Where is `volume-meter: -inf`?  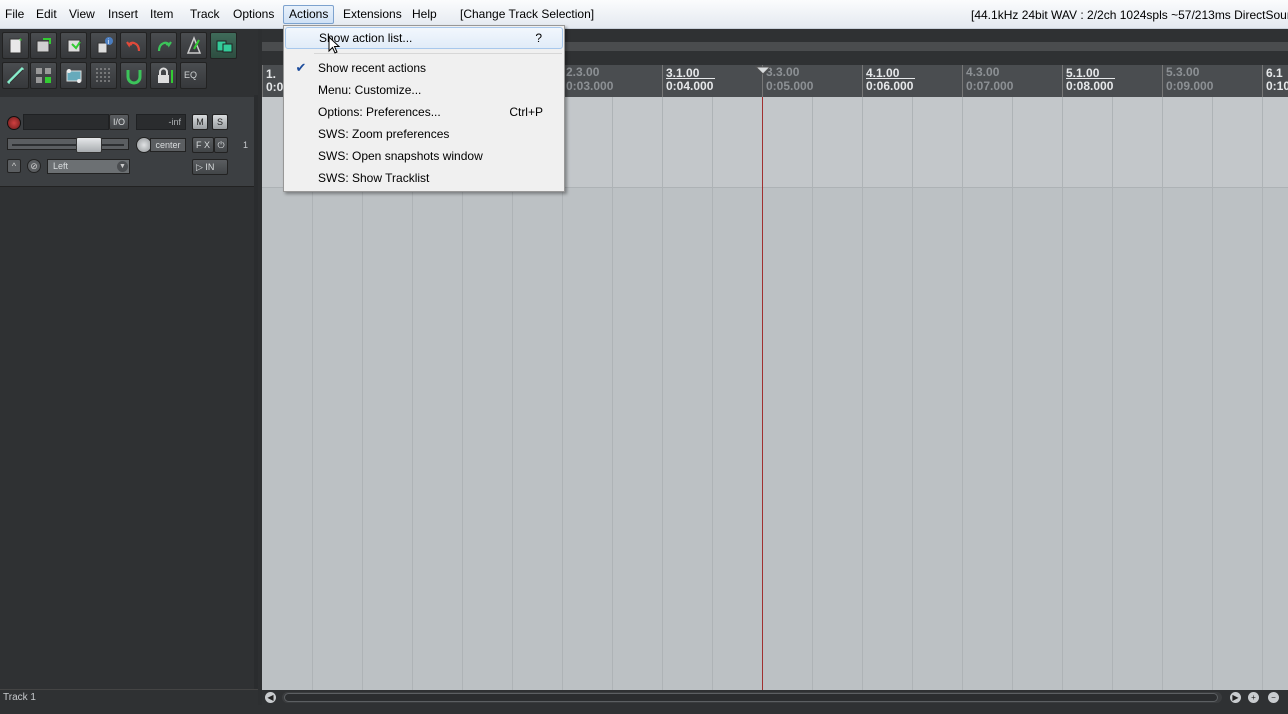
volume-meter: -inf is located at coordinates (161, 122).